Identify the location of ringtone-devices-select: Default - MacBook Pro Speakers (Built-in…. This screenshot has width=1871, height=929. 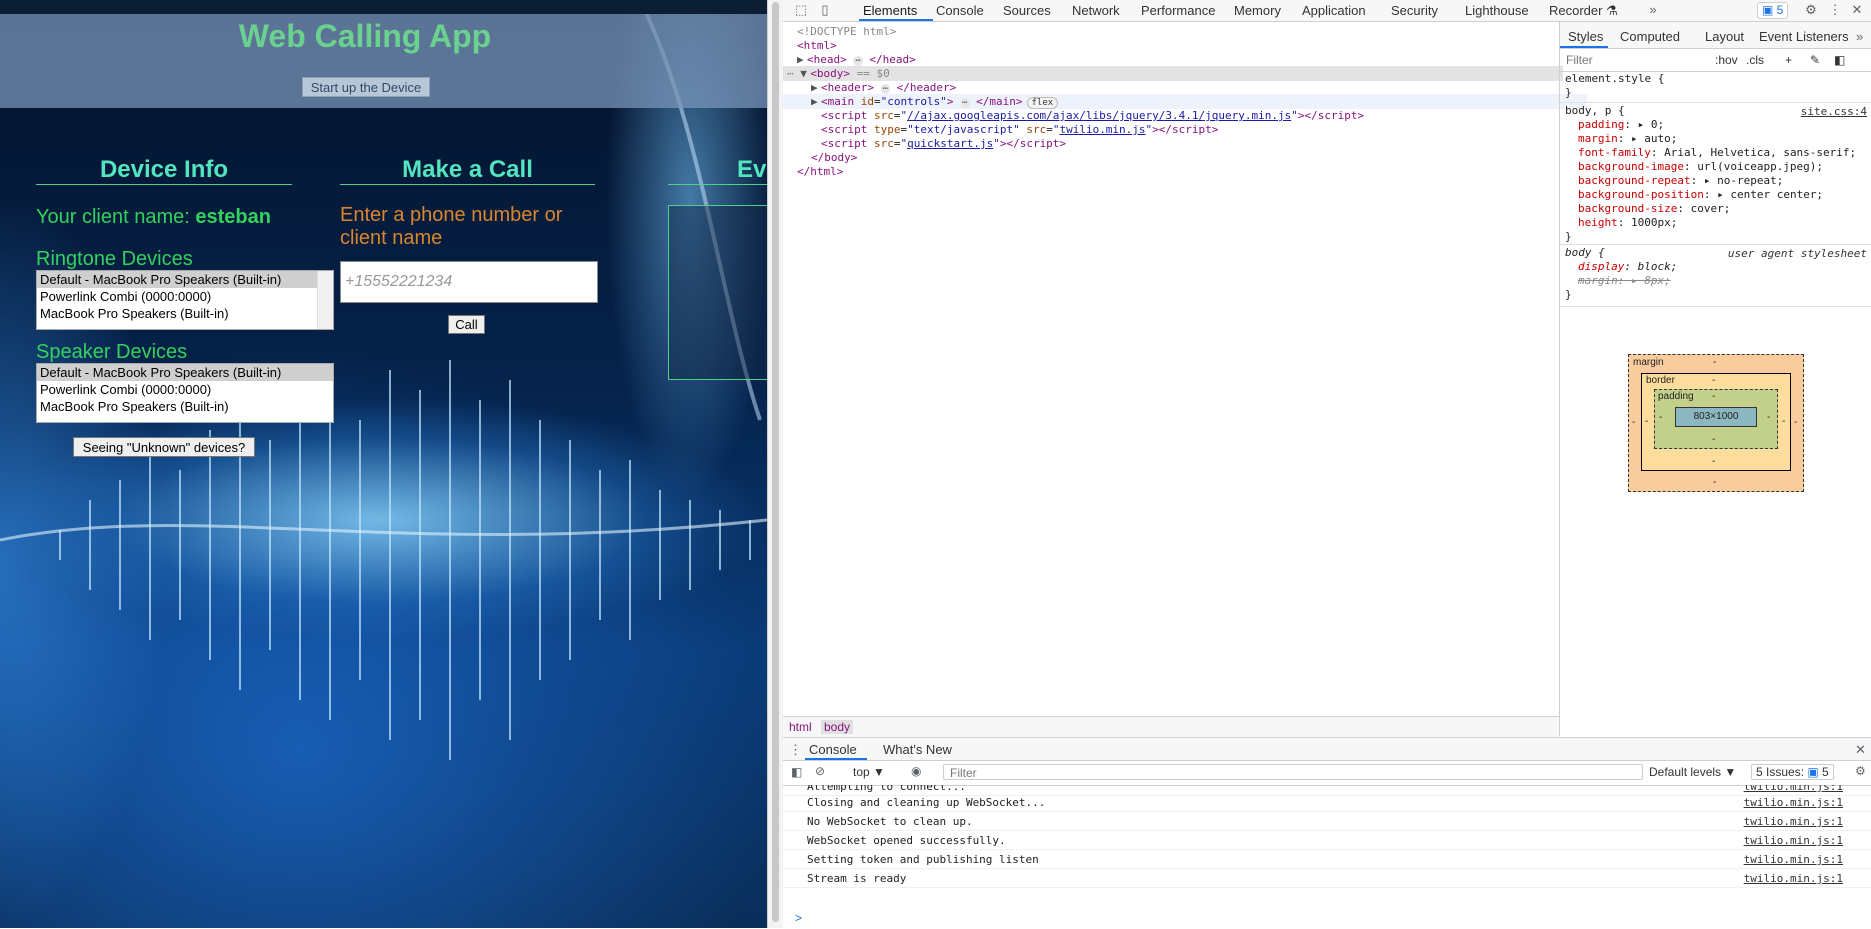
(185, 300).